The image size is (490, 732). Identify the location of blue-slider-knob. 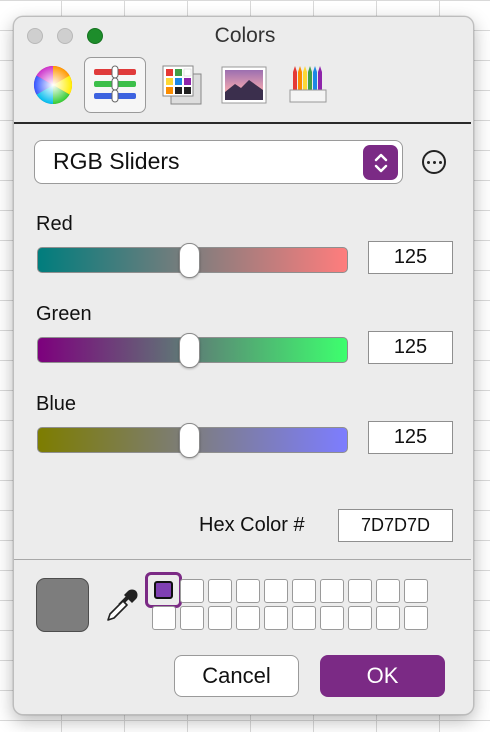
(189, 440).